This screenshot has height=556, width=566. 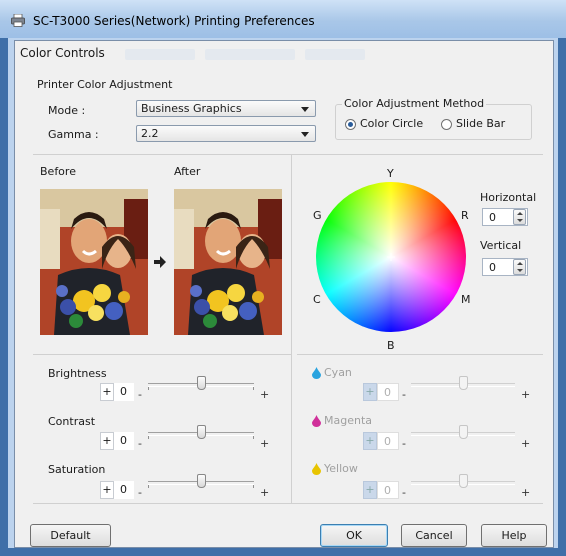 What do you see at coordinates (338, 372) in the screenshot?
I see `cyan-label: Cyan` at bounding box center [338, 372].